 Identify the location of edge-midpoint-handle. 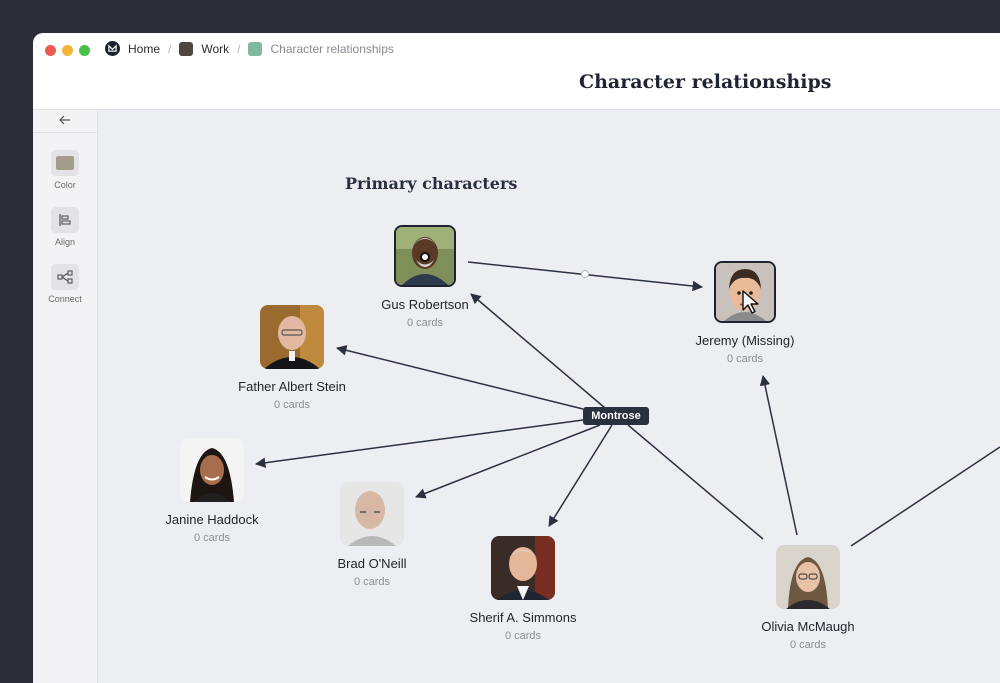
(585, 274).